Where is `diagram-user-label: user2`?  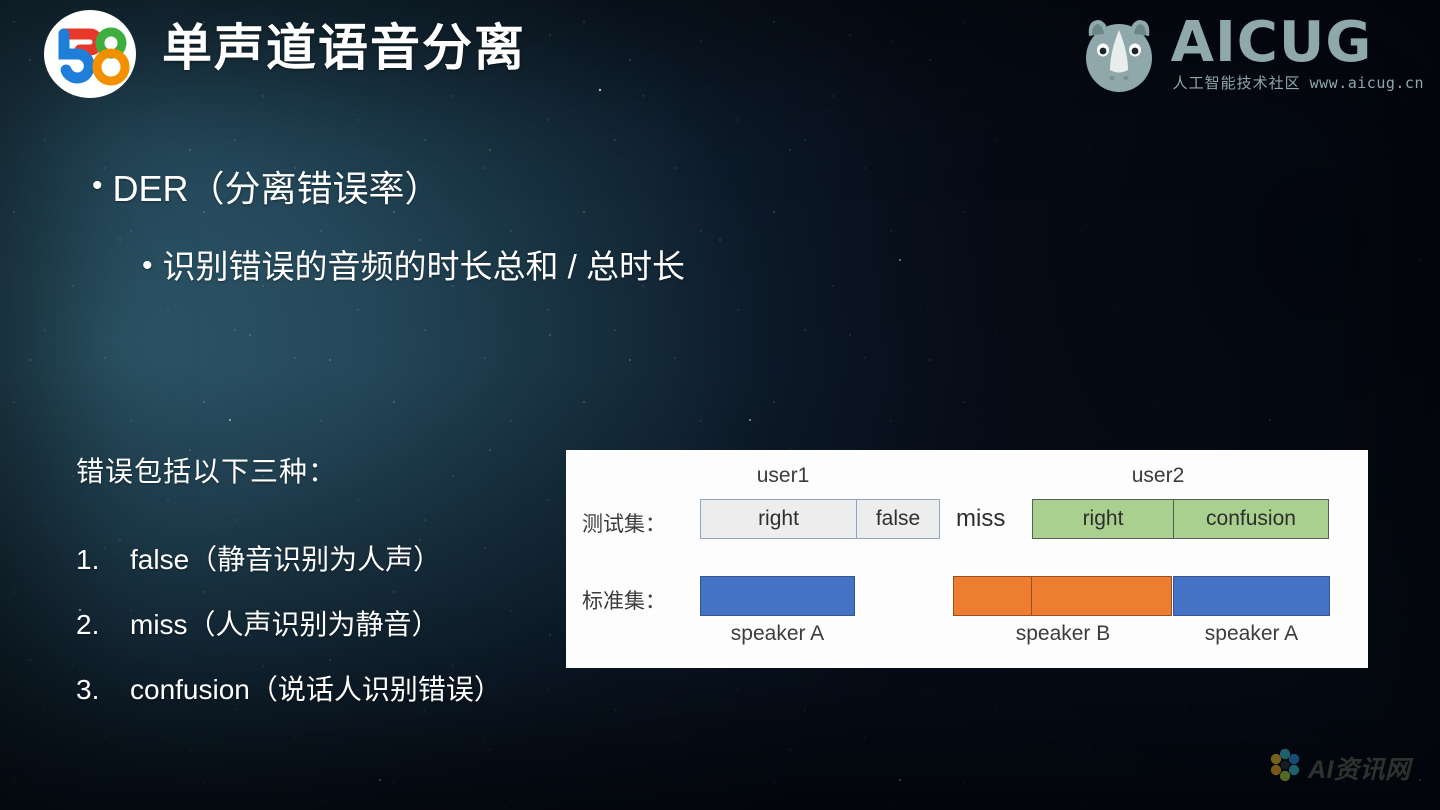
diagram-user-label: user2 is located at coordinates (1158, 475).